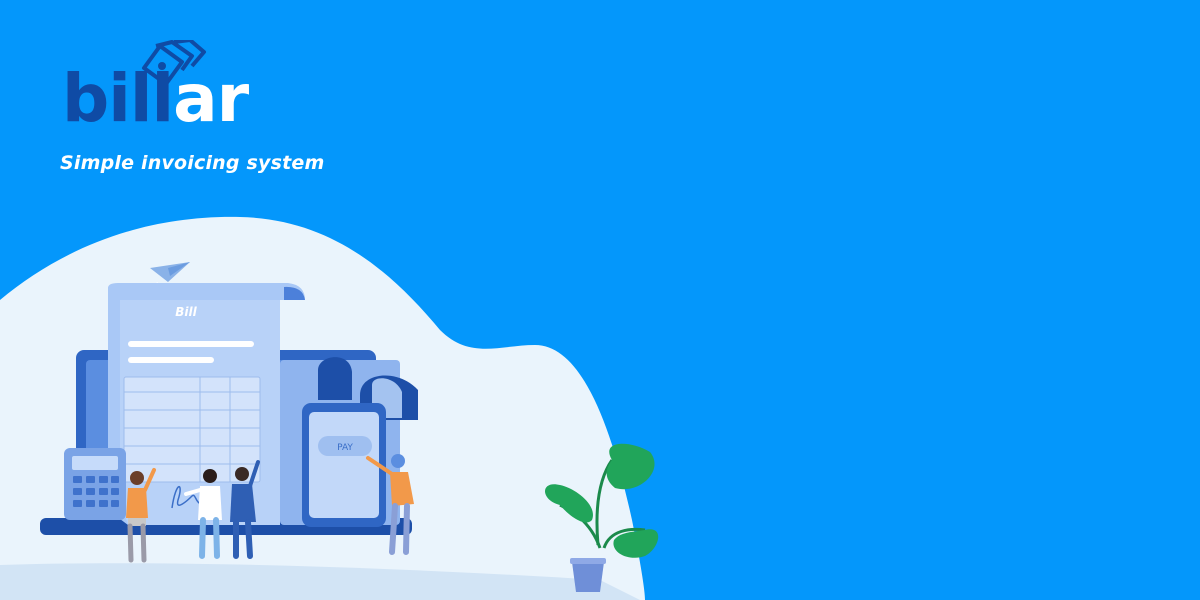 The height and width of the screenshot is (600, 1200). What do you see at coordinates (211, 98) in the screenshot?
I see `brand-name-part2: ar` at bounding box center [211, 98].